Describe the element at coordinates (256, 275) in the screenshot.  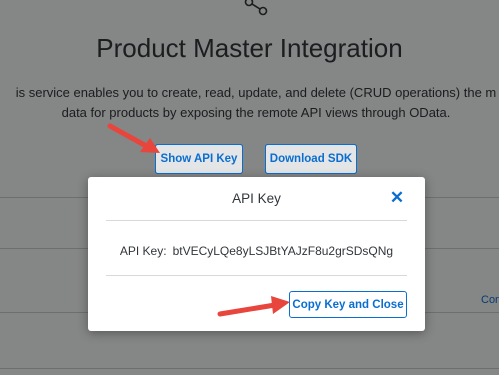
I see `dialog-footer-divider` at that location.